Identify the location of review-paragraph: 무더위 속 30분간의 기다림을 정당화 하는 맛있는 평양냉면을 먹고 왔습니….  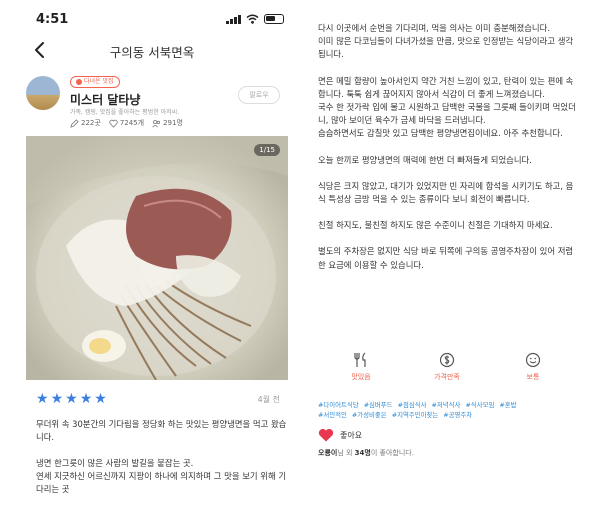
(161, 430).